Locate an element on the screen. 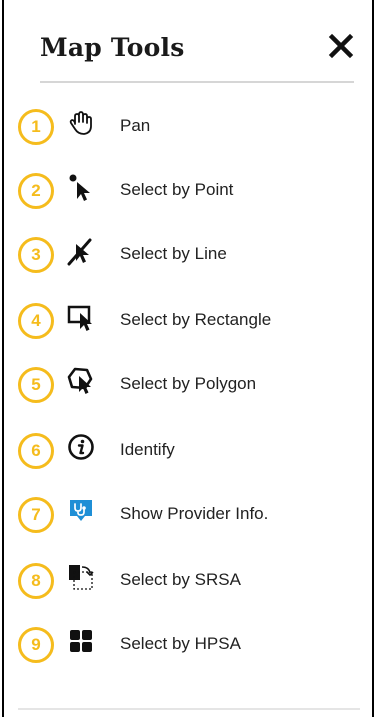 The height and width of the screenshot is (717, 376). step-badge: 1 is located at coordinates (36, 127).